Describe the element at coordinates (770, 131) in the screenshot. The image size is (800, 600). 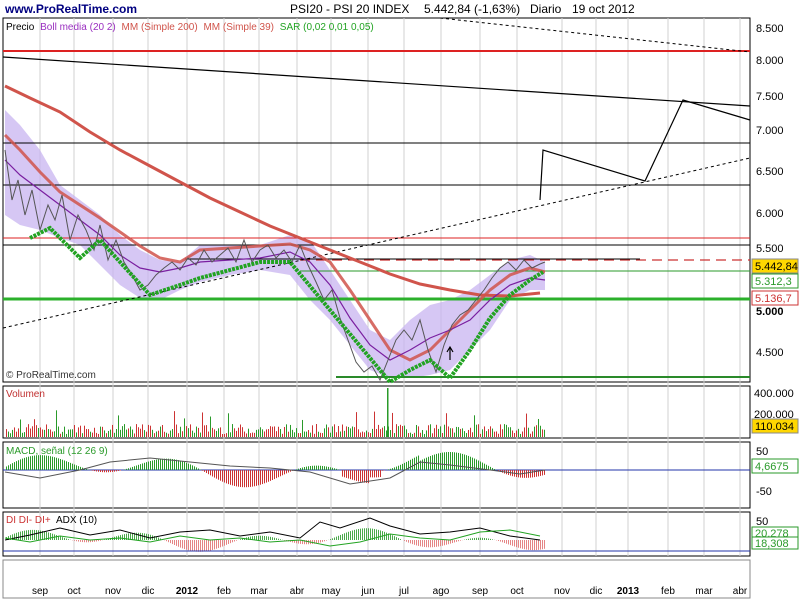
I see `y-tick-label: 7.000` at that location.